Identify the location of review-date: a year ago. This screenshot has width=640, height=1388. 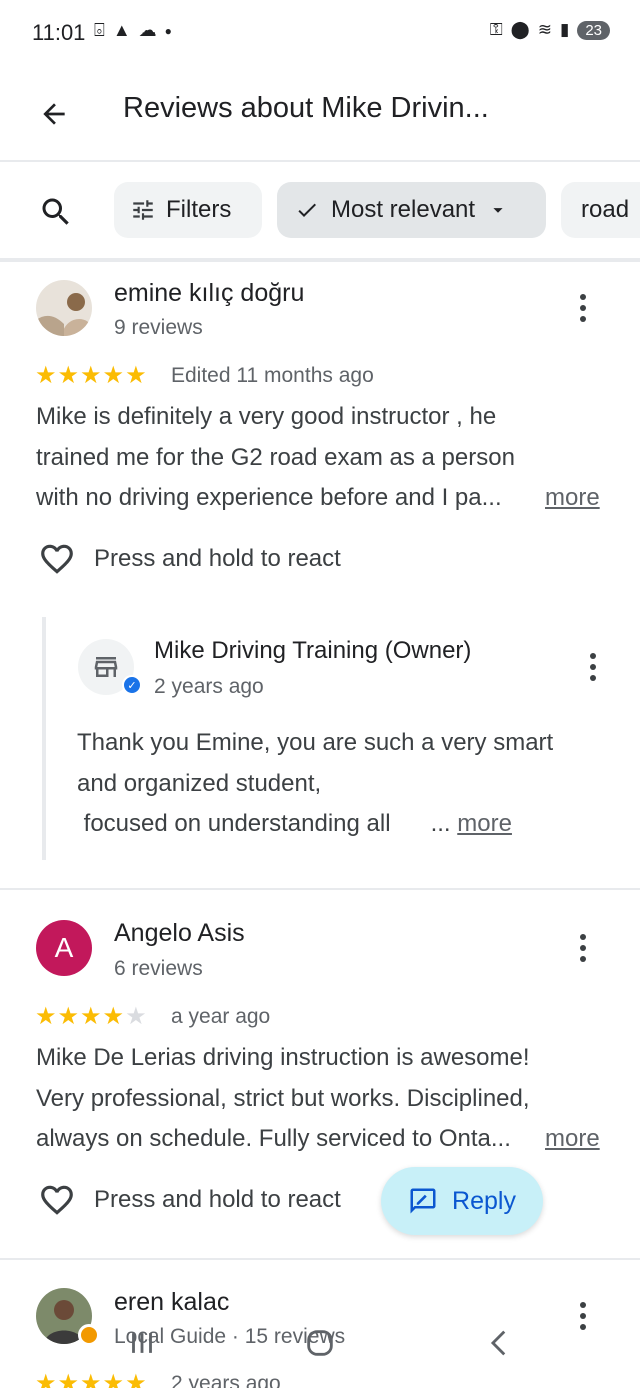
(221, 1016).